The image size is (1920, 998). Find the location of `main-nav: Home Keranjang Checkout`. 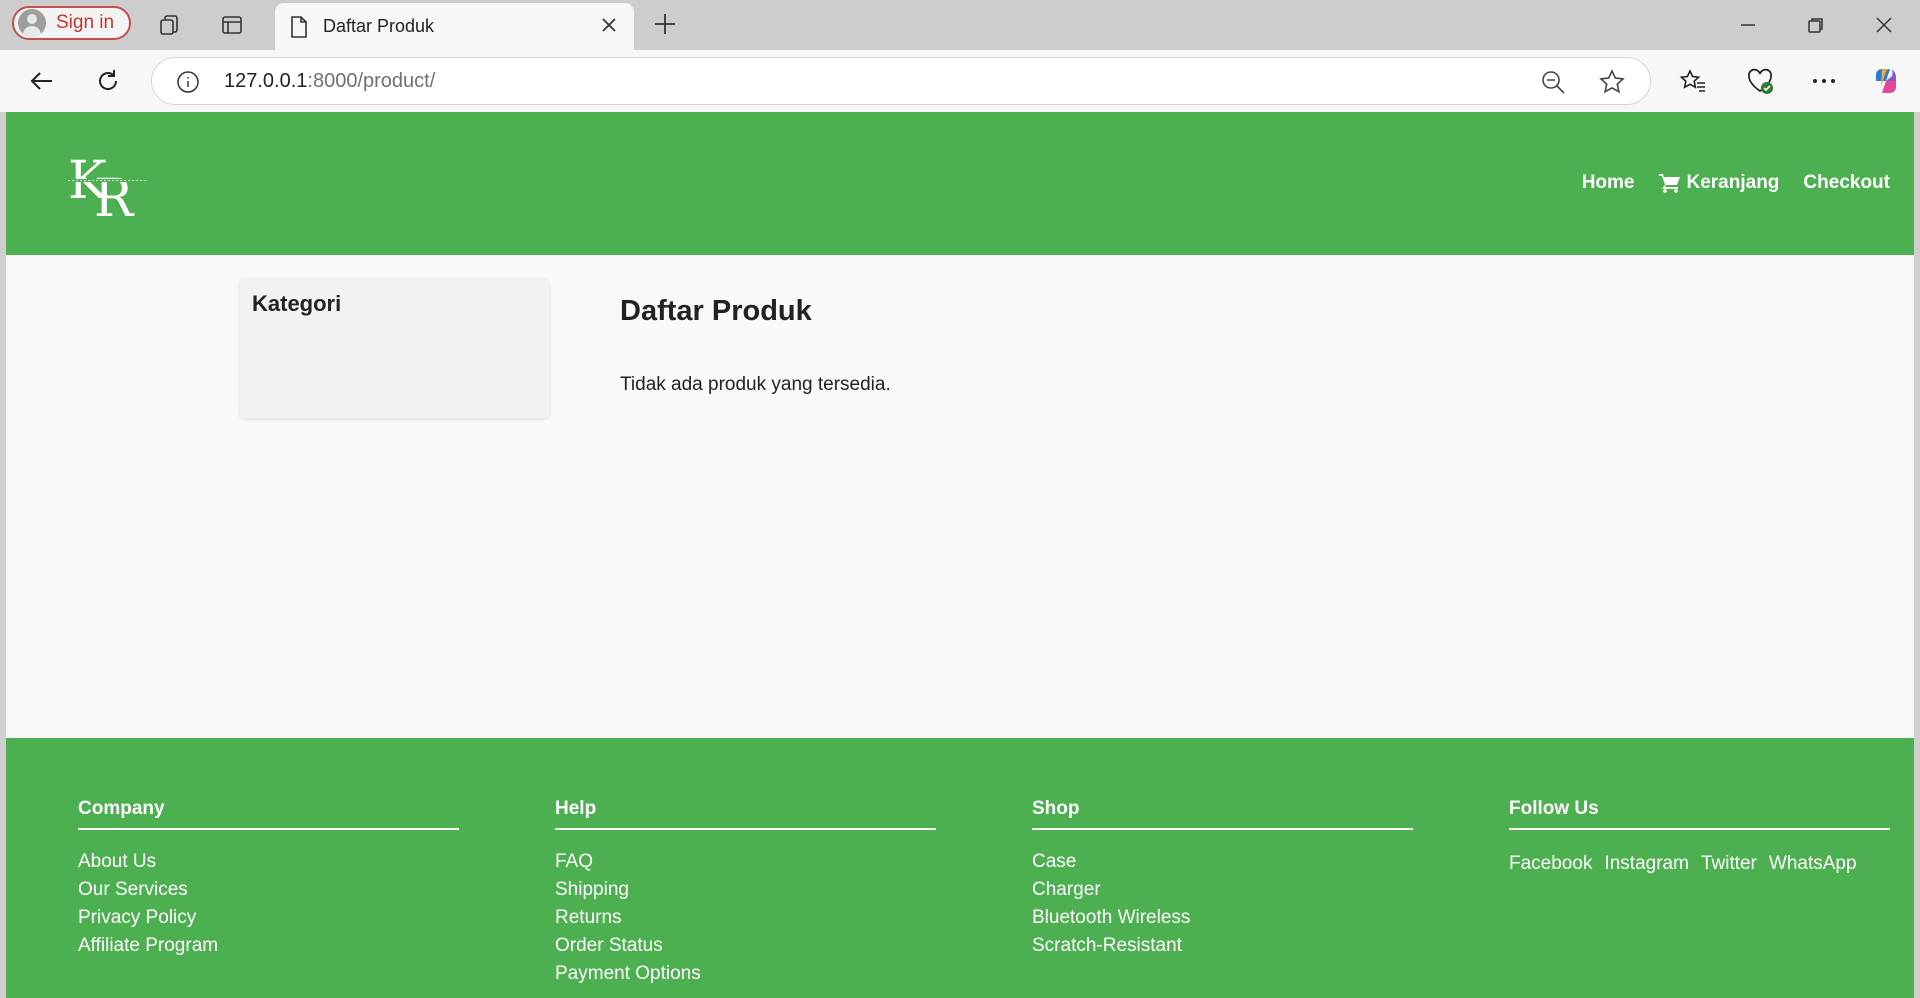

main-nav: Home Keranjang Checkout is located at coordinates (1736, 183).